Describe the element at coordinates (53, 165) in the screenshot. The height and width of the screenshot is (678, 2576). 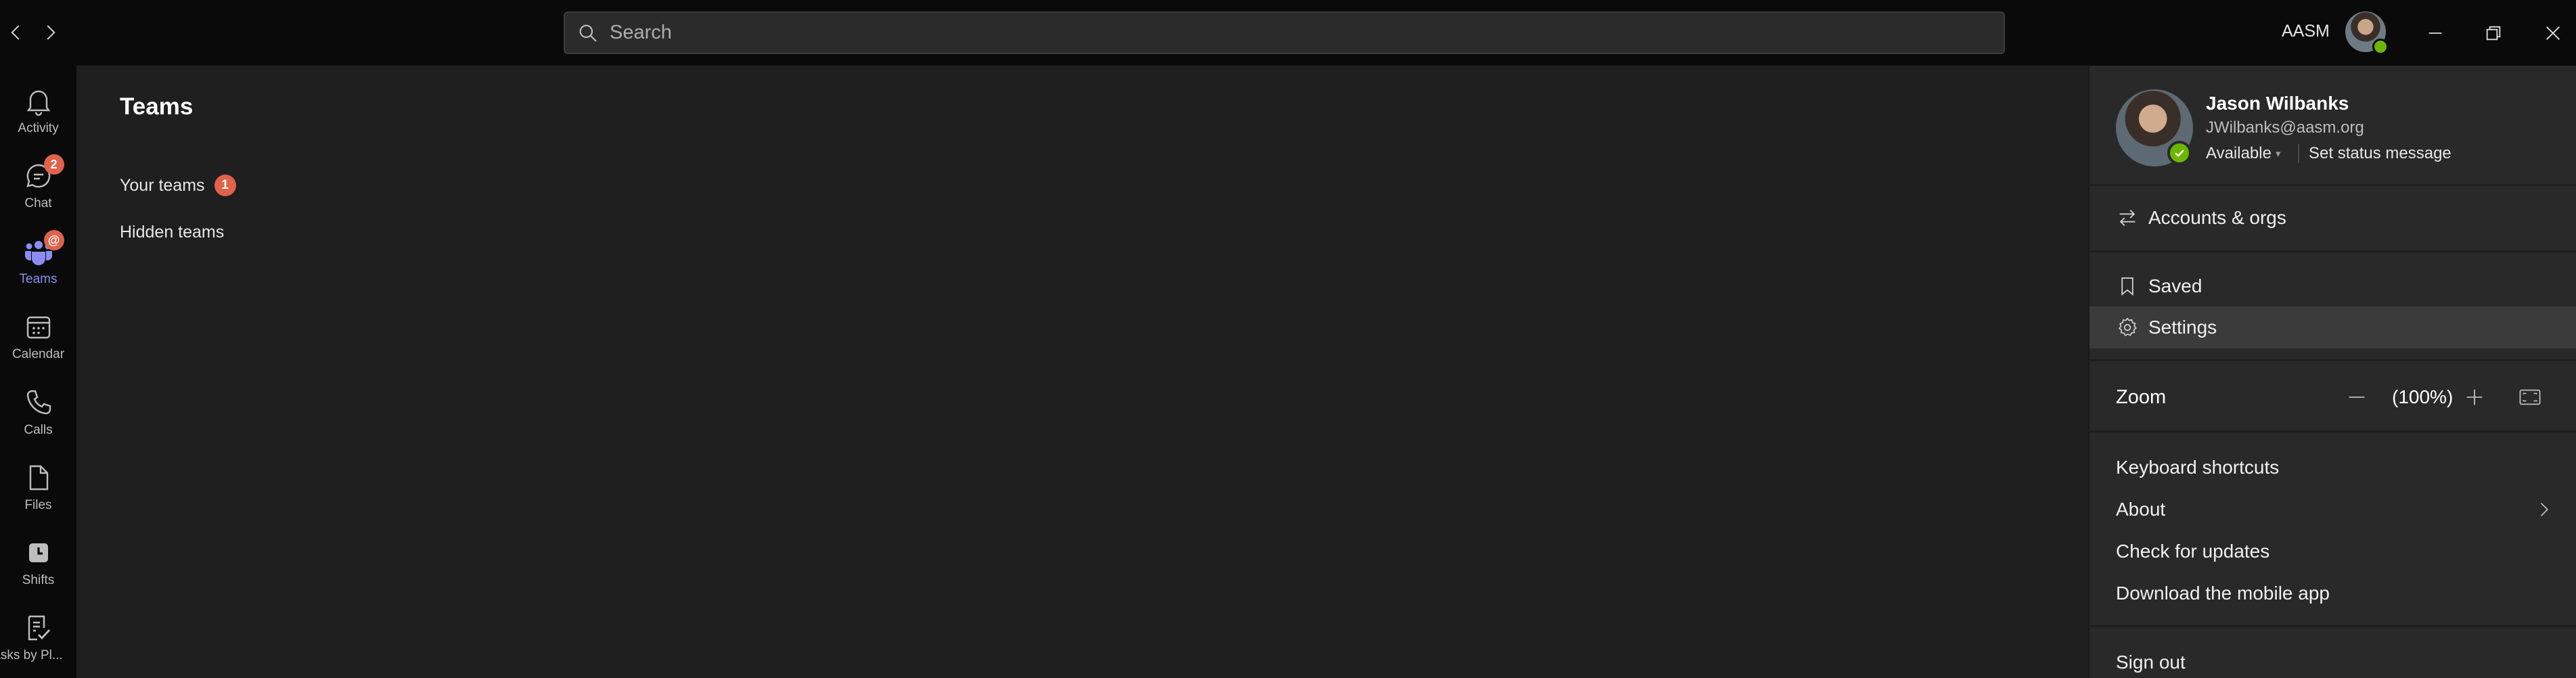
I see `chat-badge: 2` at that location.